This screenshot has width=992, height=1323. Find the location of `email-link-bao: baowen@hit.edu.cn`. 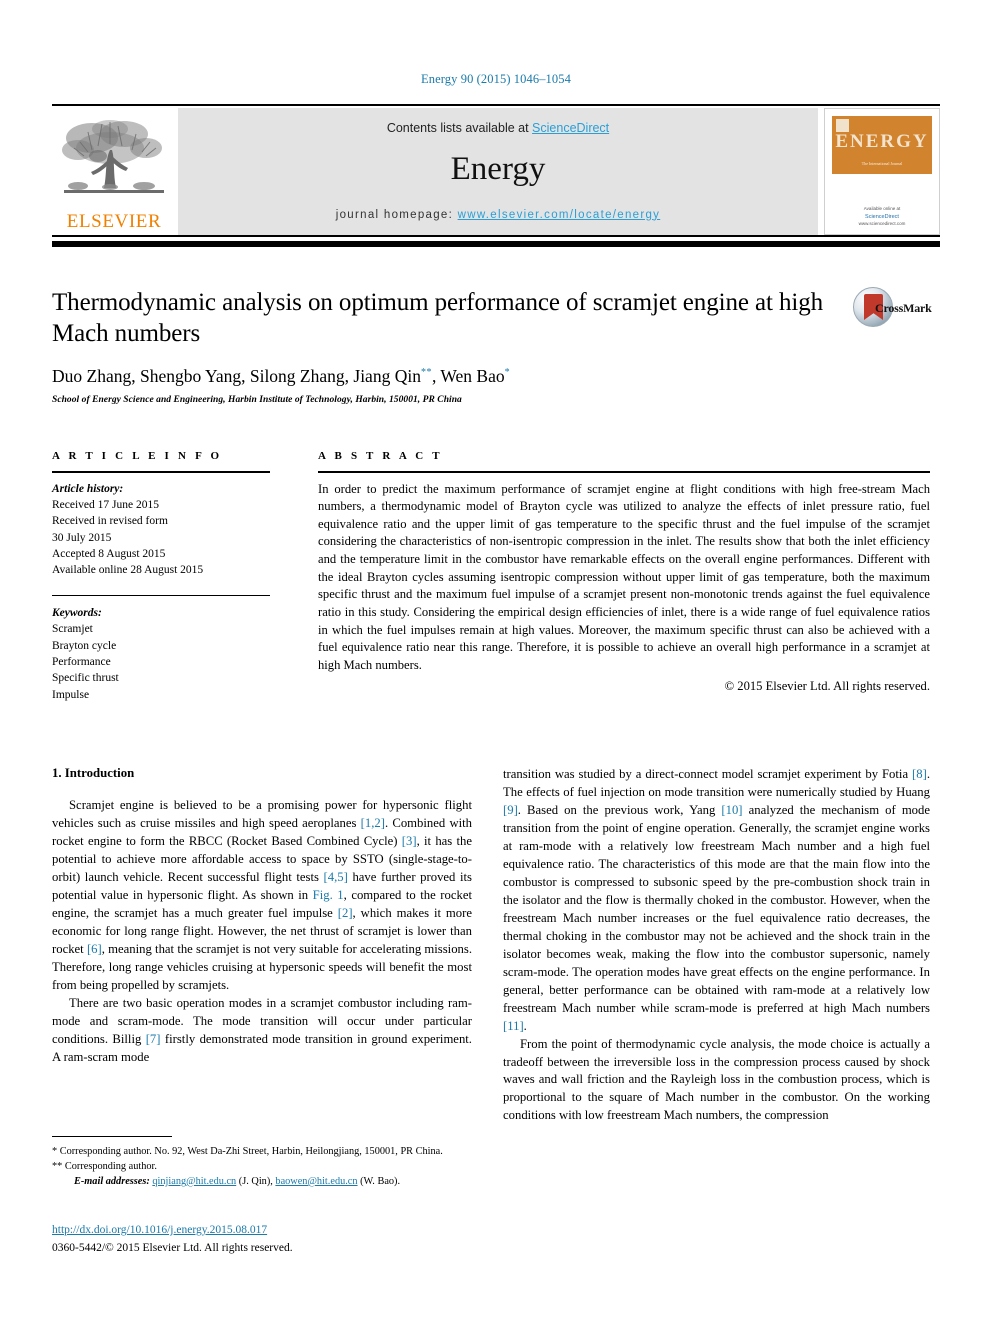

email-link-bao: baowen@hit.edu.cn is located at coordinates (316, 1181).